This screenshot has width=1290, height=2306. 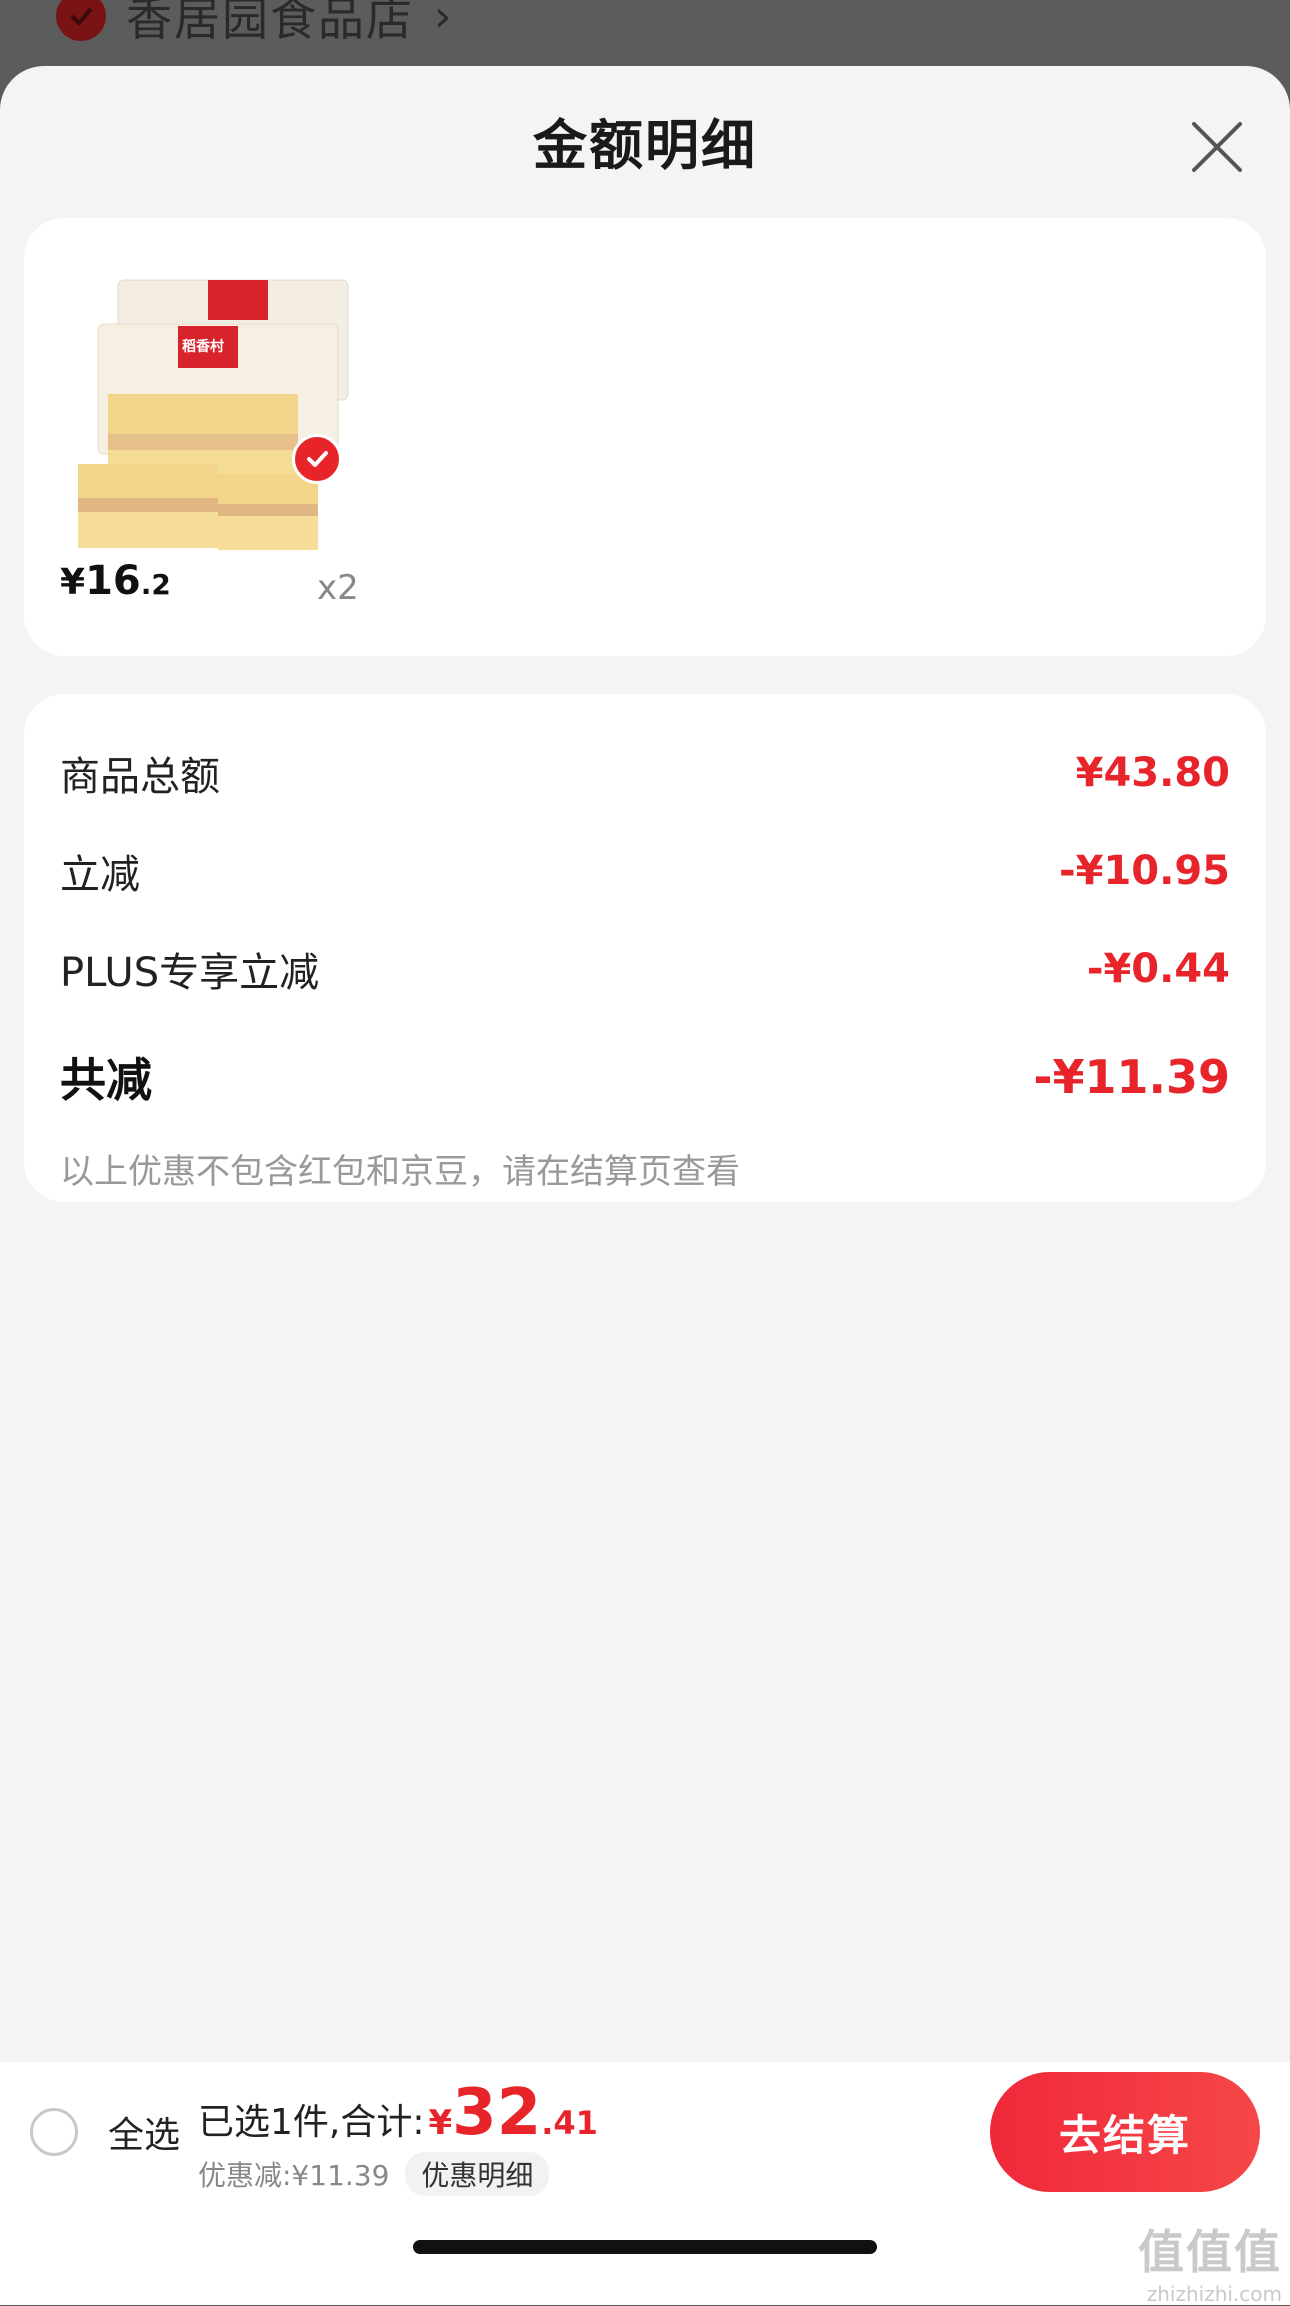 I want to click on total-integer: 32, so click(x=497, y=2113).